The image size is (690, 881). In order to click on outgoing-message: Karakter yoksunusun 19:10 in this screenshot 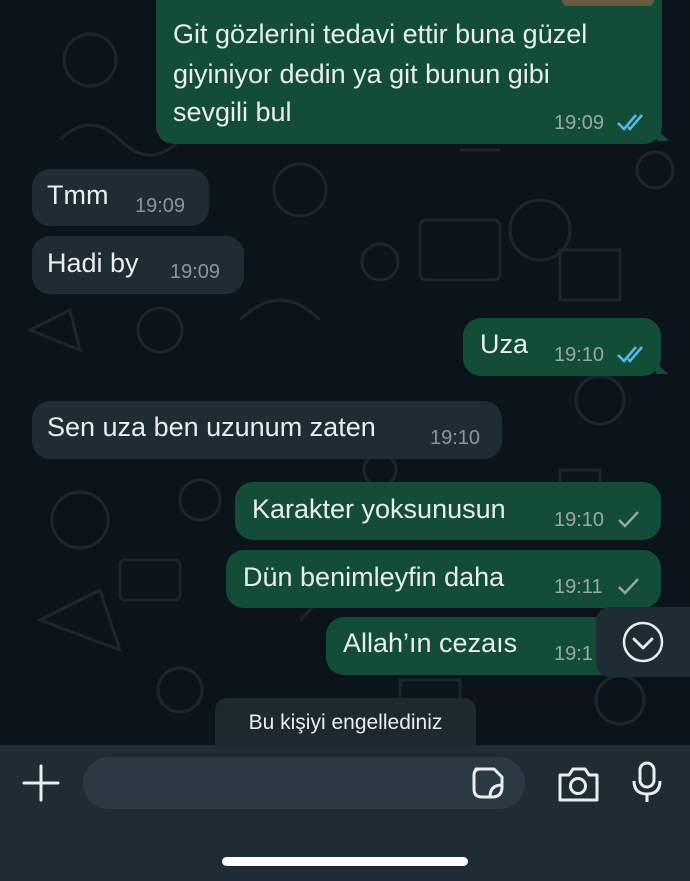, I will do `click(448, 511)`.